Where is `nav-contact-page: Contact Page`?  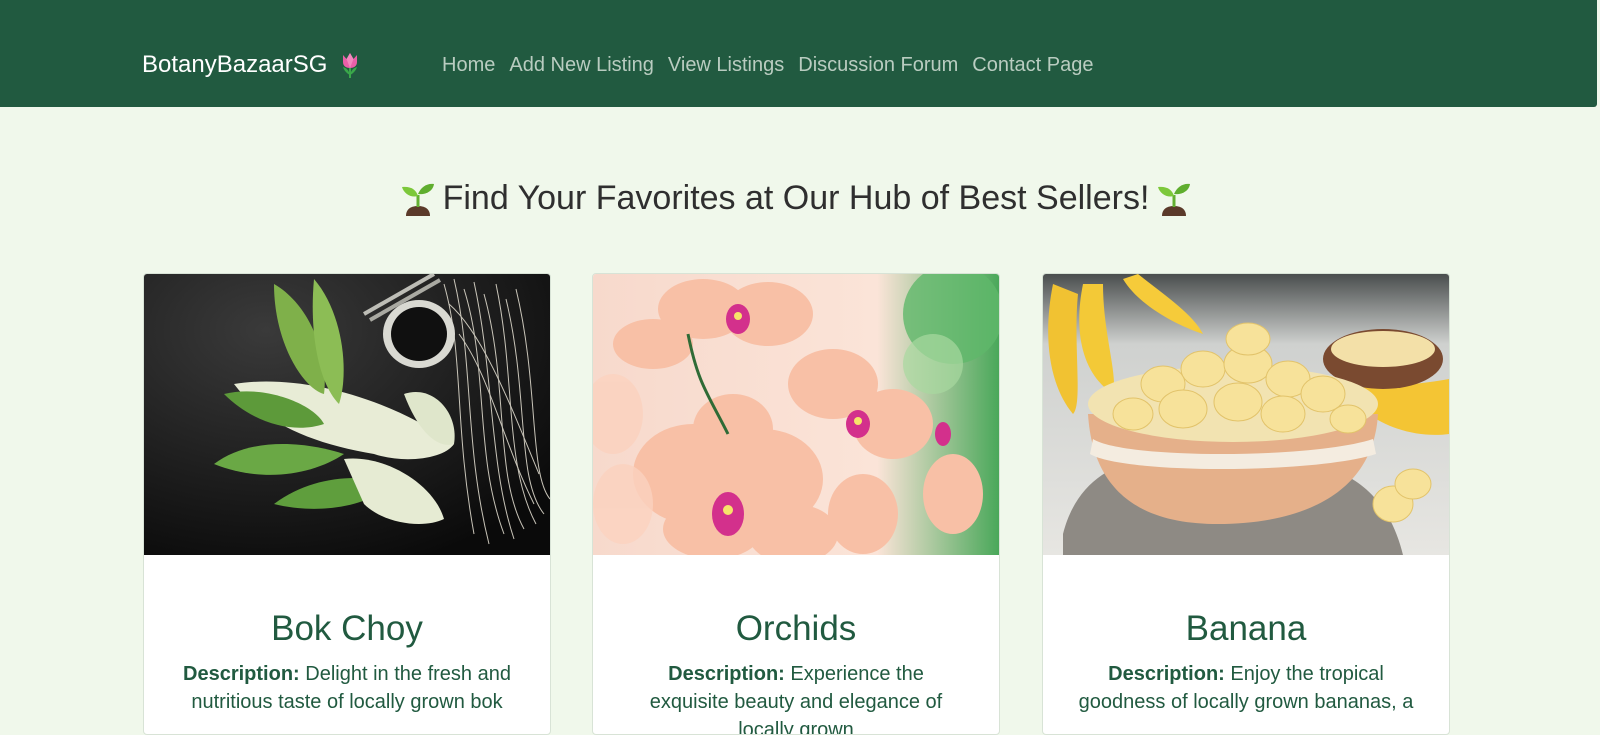 nav-contact-page: Contact Page is located at coordinates (1032, 65).